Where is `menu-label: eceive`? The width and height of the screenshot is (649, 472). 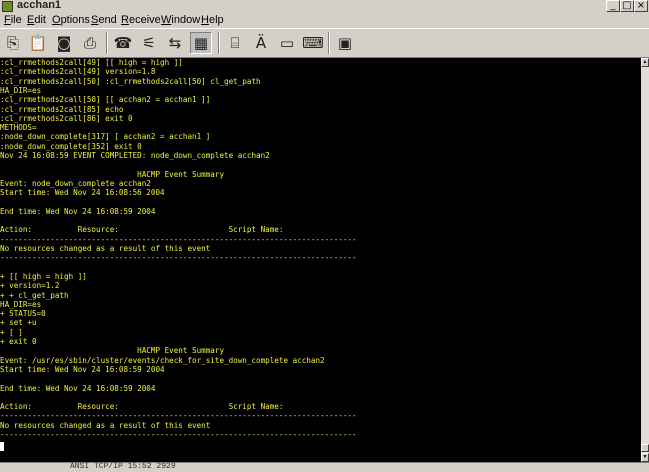 menu-label: eceive is located at coordinates (144, 20).